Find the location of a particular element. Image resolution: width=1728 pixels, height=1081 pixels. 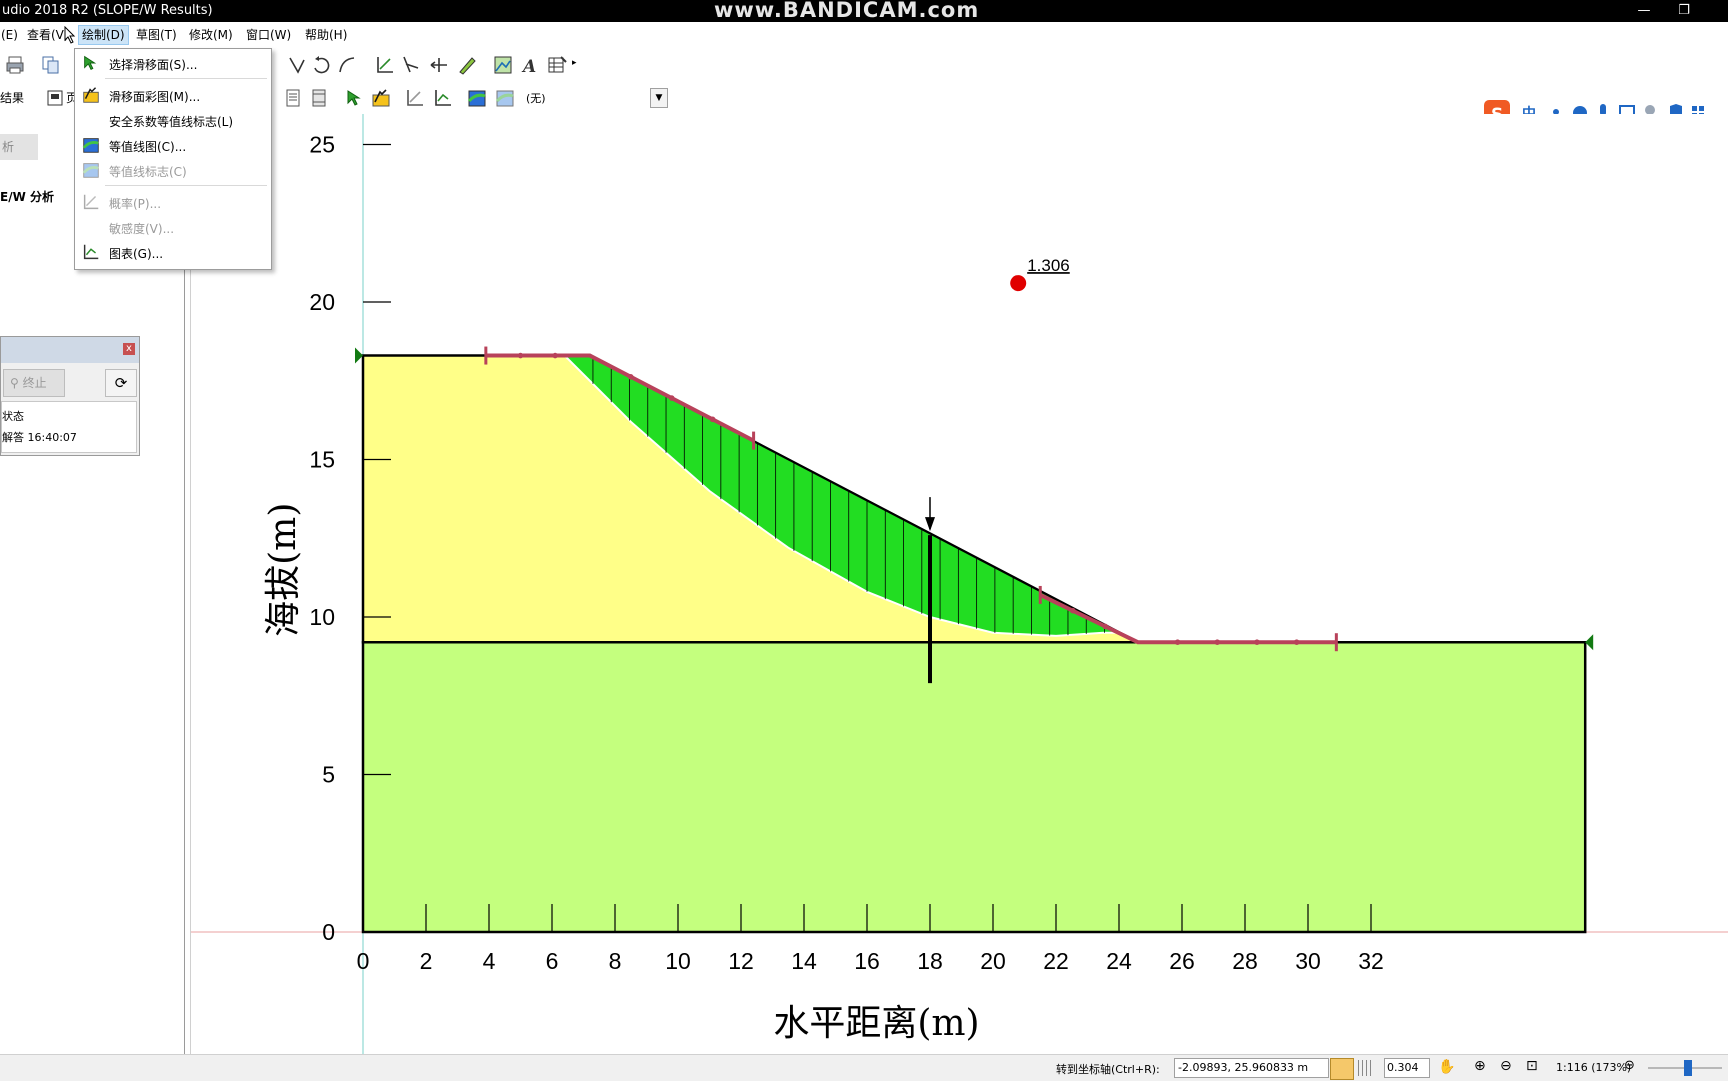

refresh-icon: ⟳ is located at coordinates (121, 383).